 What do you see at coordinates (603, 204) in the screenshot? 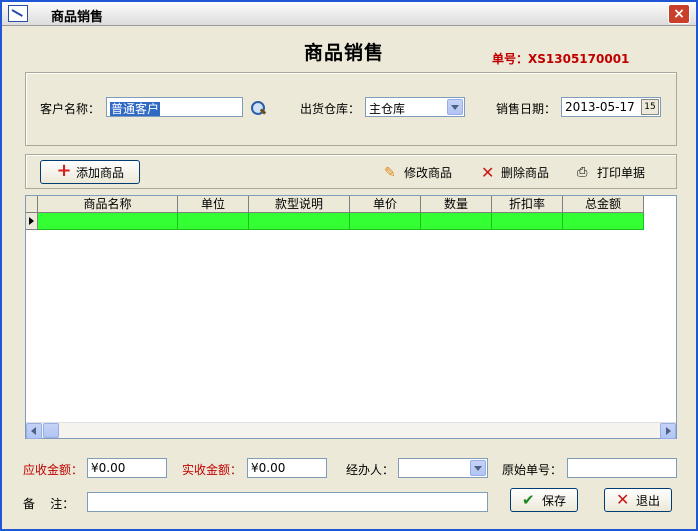
I see `column-header: 总金额` at bounding box center [603, 204].